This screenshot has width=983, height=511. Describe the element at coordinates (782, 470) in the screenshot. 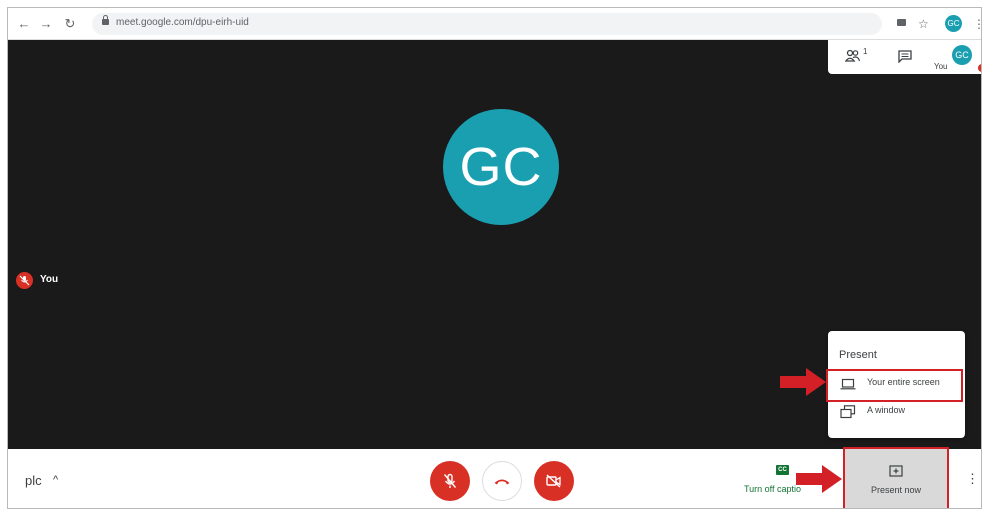

I see `closed-captions-icon: CC` at that location.